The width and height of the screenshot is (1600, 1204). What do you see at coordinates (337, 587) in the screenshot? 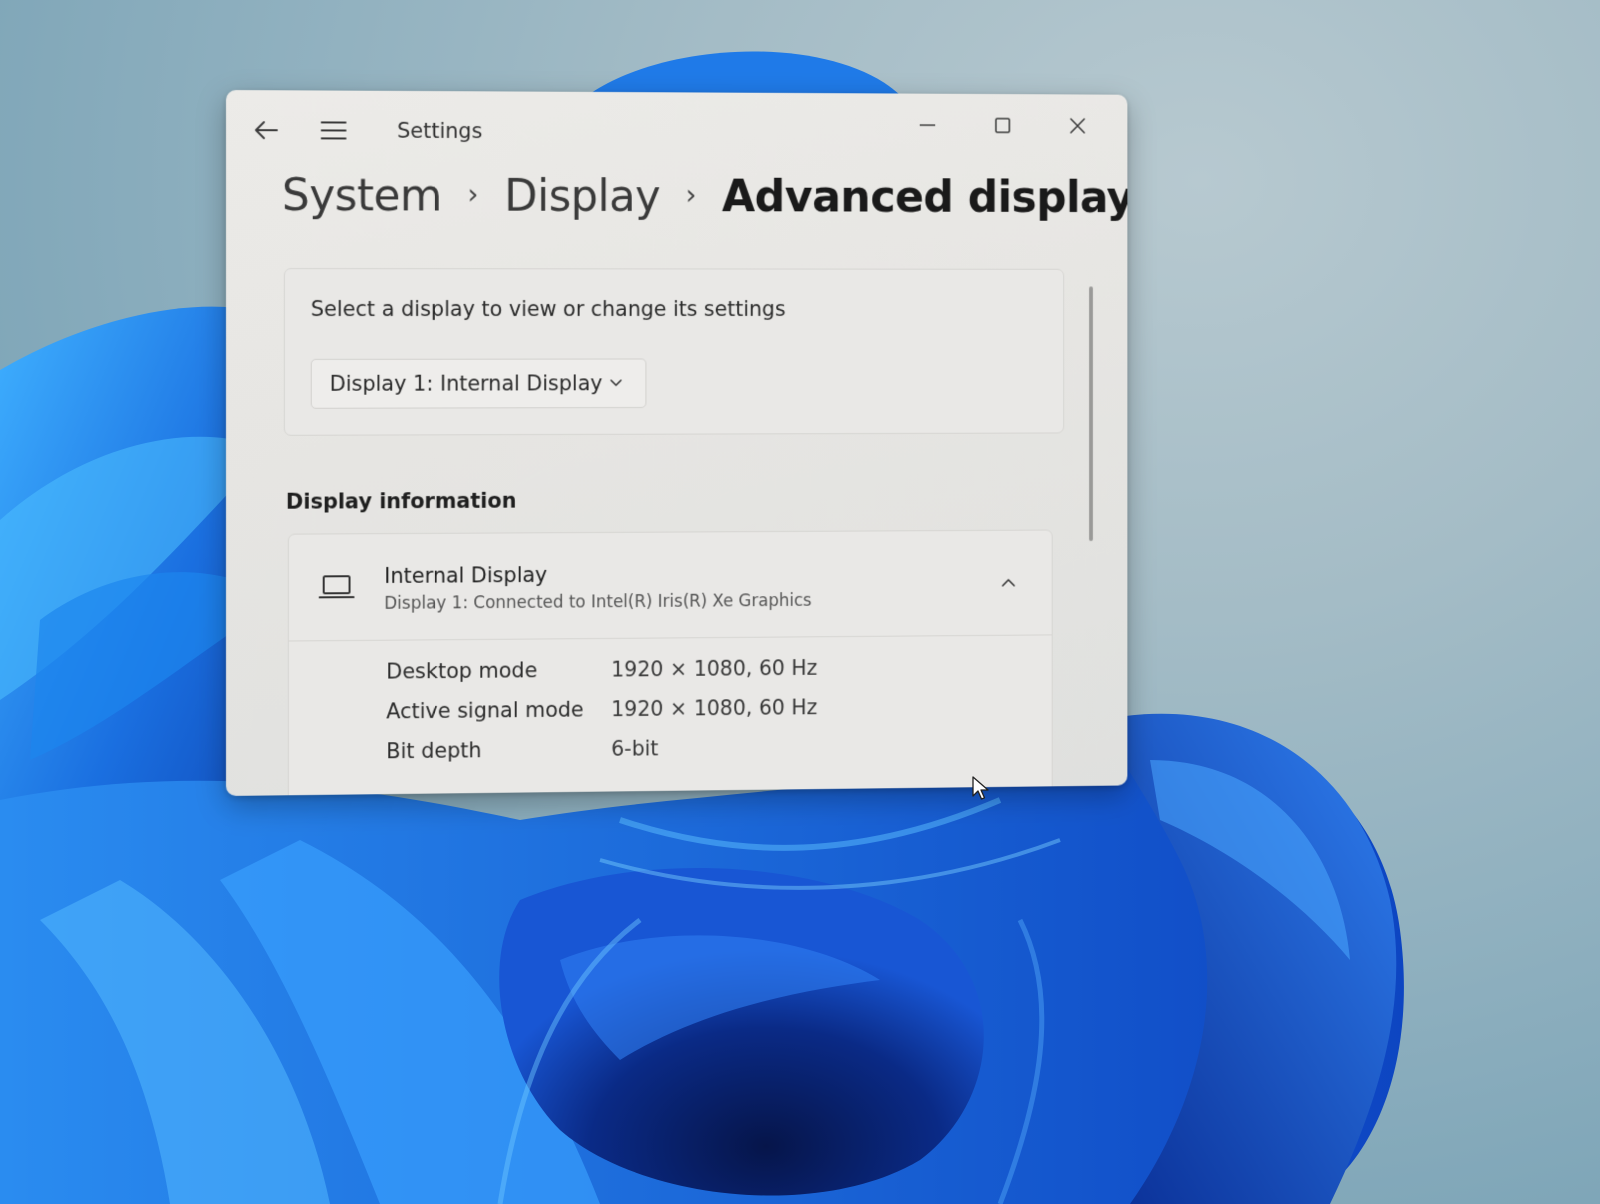
I see `laptop-icon` at bounding box center [337, 587].